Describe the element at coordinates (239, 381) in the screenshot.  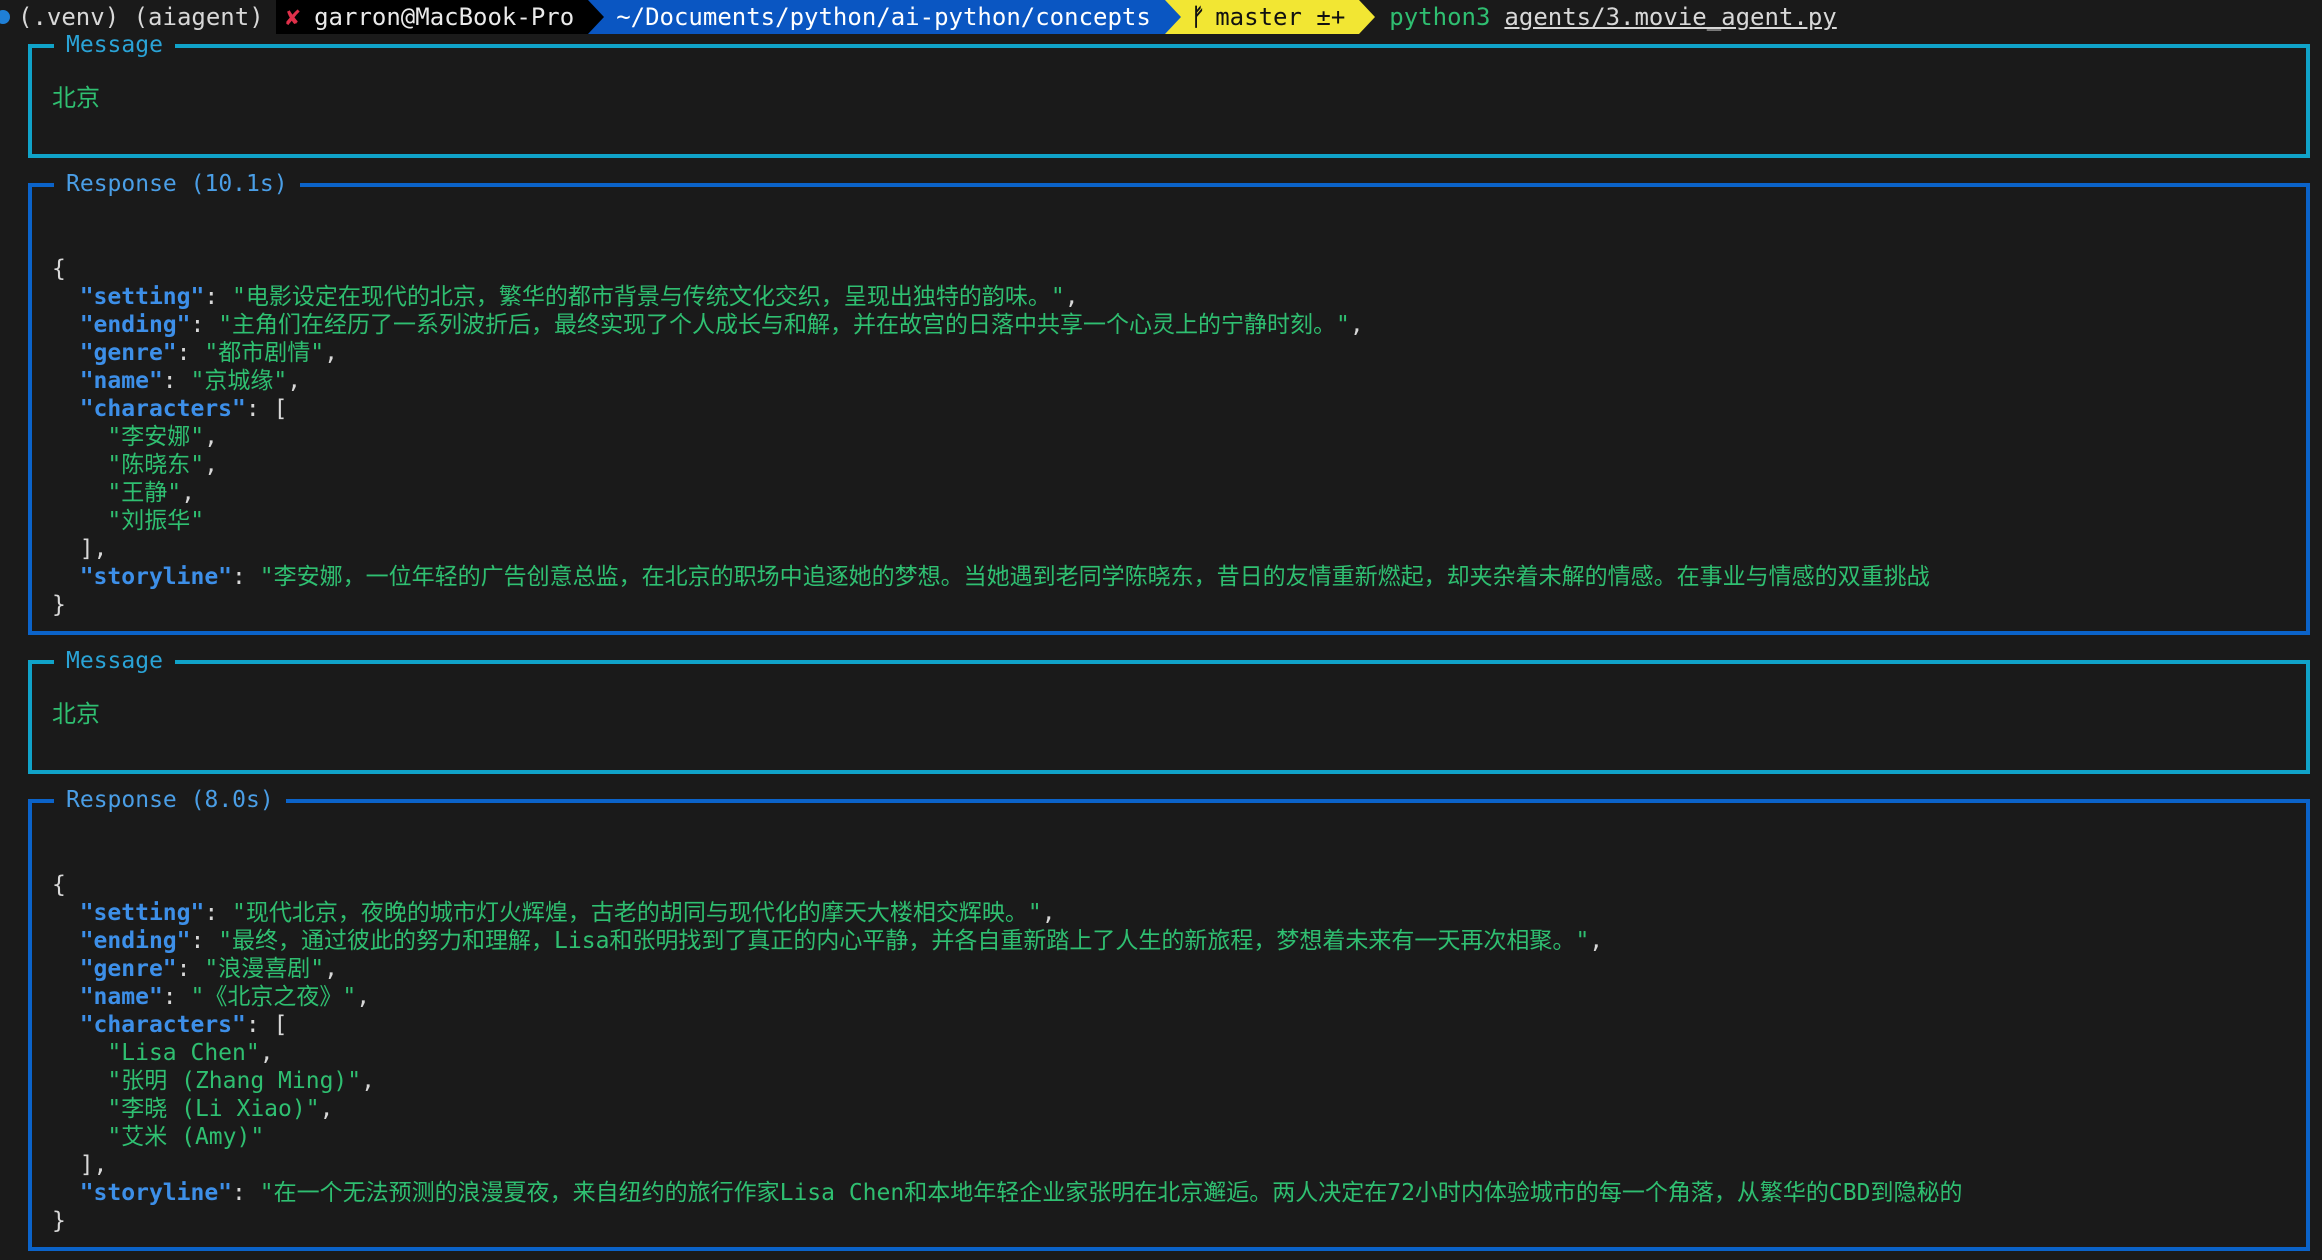
I see `json-value-name: 京城缘` at that location.